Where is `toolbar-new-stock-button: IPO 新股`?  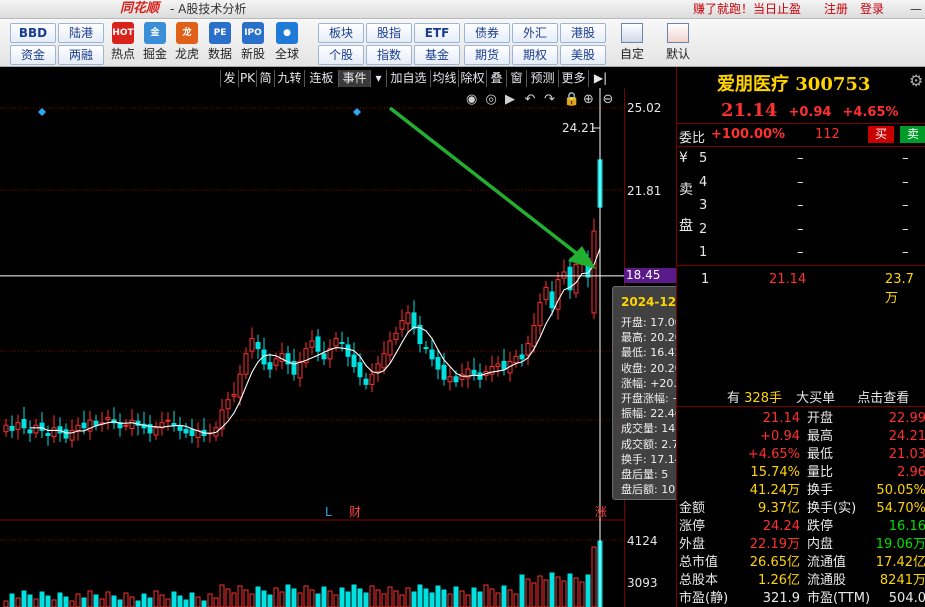 toolbar-new-stock-button: IPO 新股 is located at coordinates (253, 44).